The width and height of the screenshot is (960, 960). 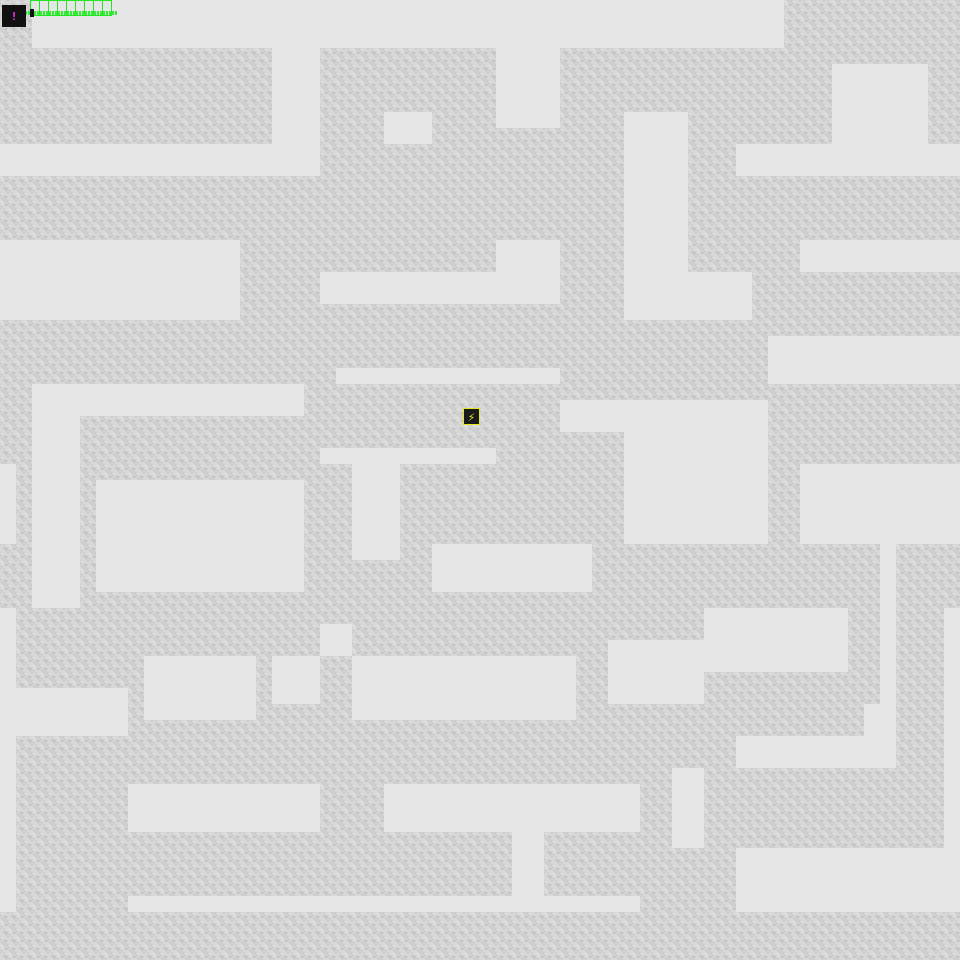 I want to click on character-portrait: !, so click(x=14, y=16).